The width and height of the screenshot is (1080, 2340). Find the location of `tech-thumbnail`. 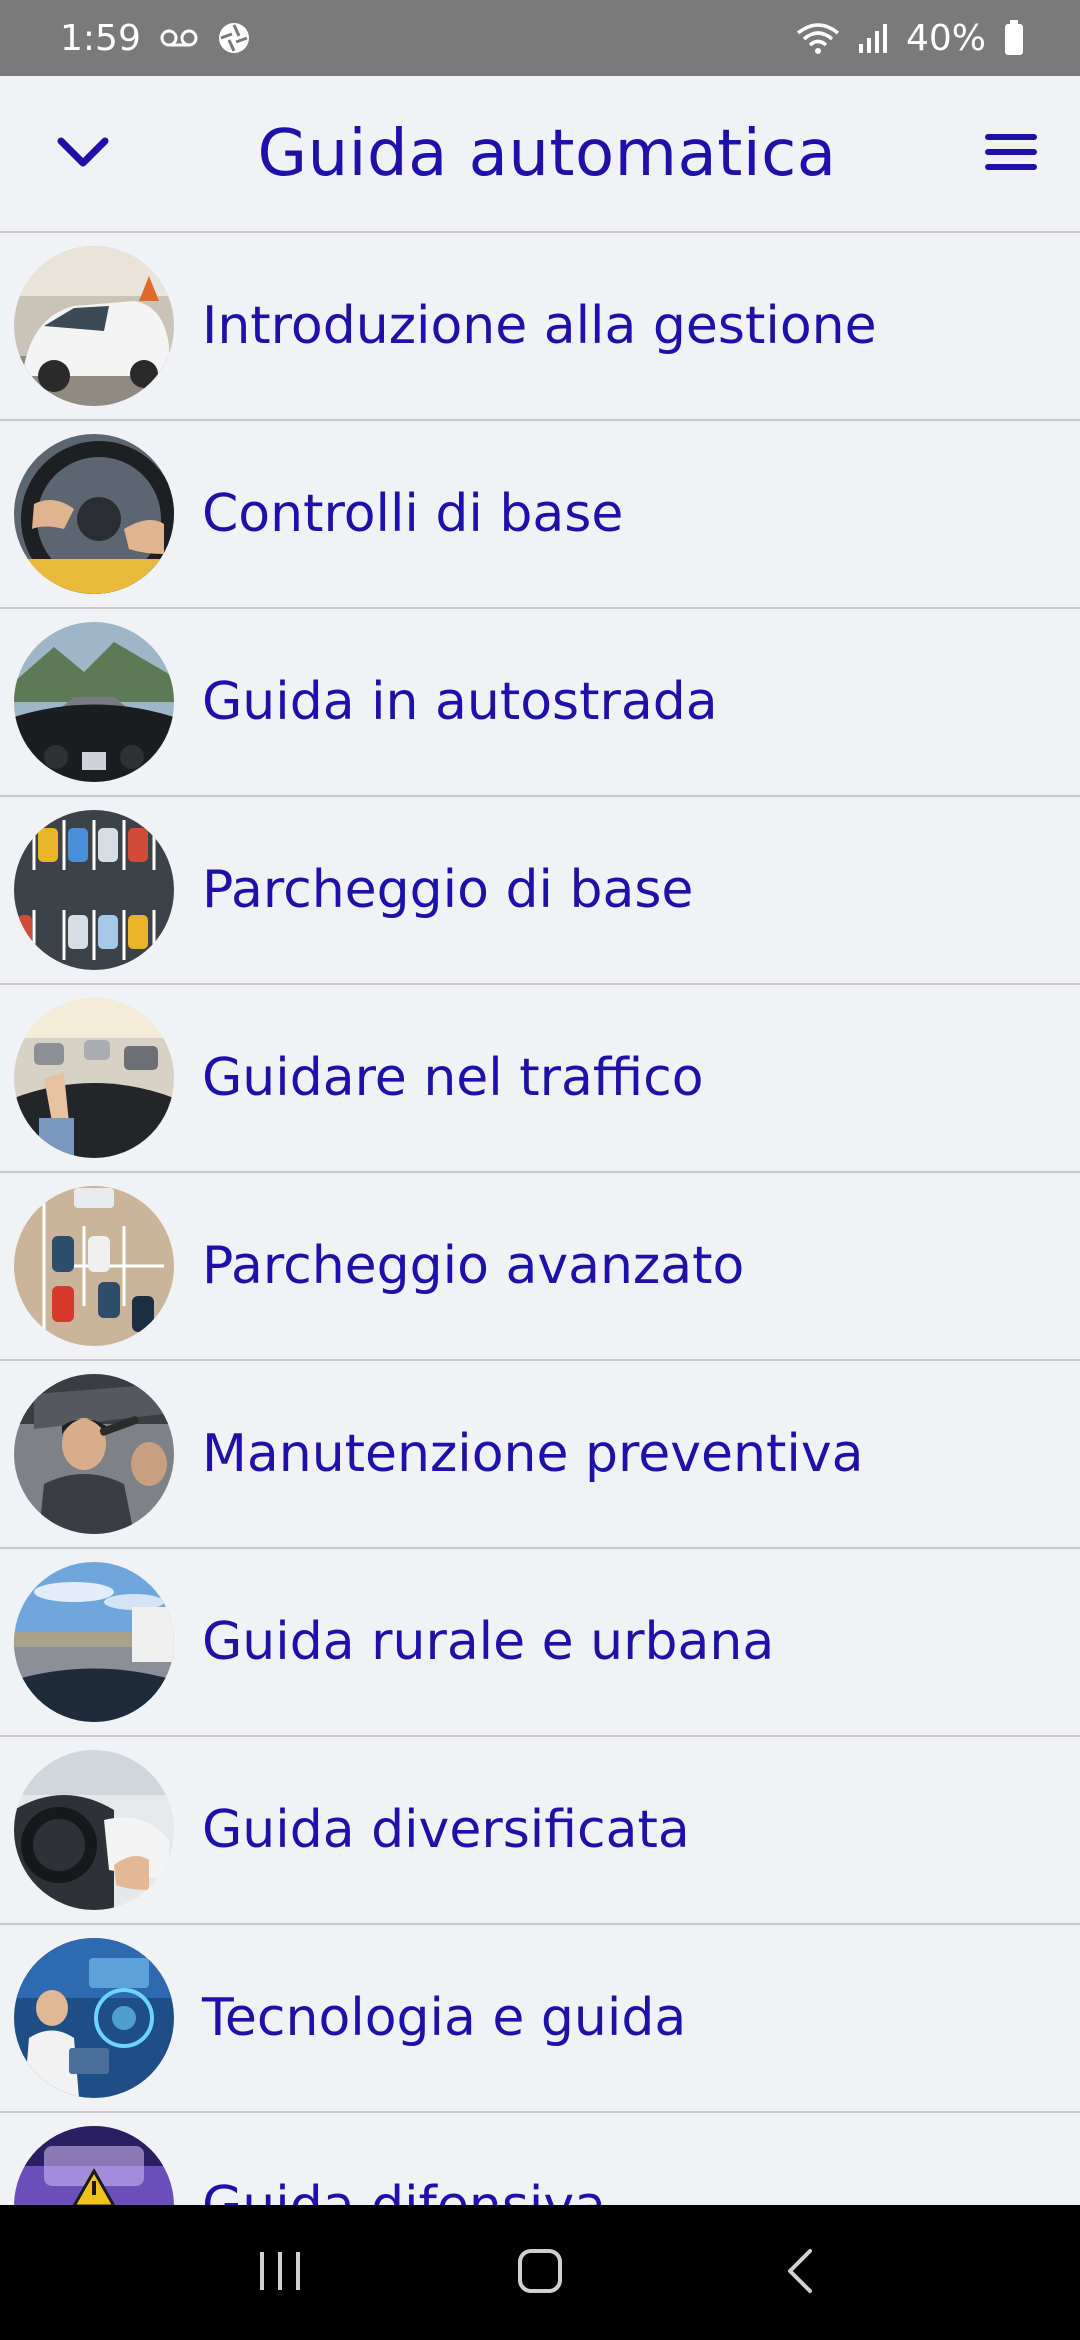

tech-thumbnail is located at coordinates (94, 2018).